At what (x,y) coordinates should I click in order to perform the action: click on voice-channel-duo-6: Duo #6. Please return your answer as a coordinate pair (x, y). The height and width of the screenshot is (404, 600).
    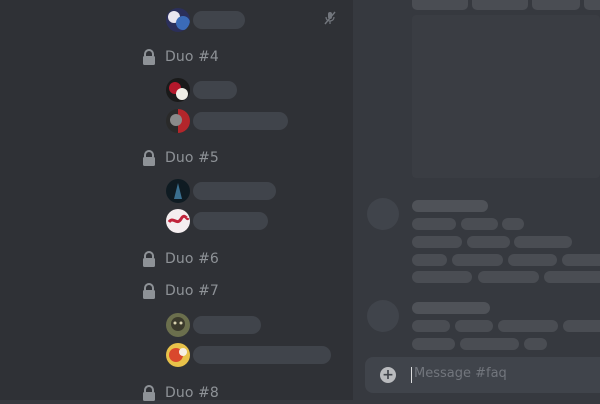
    Looking at the image, I should click on (180, 259).